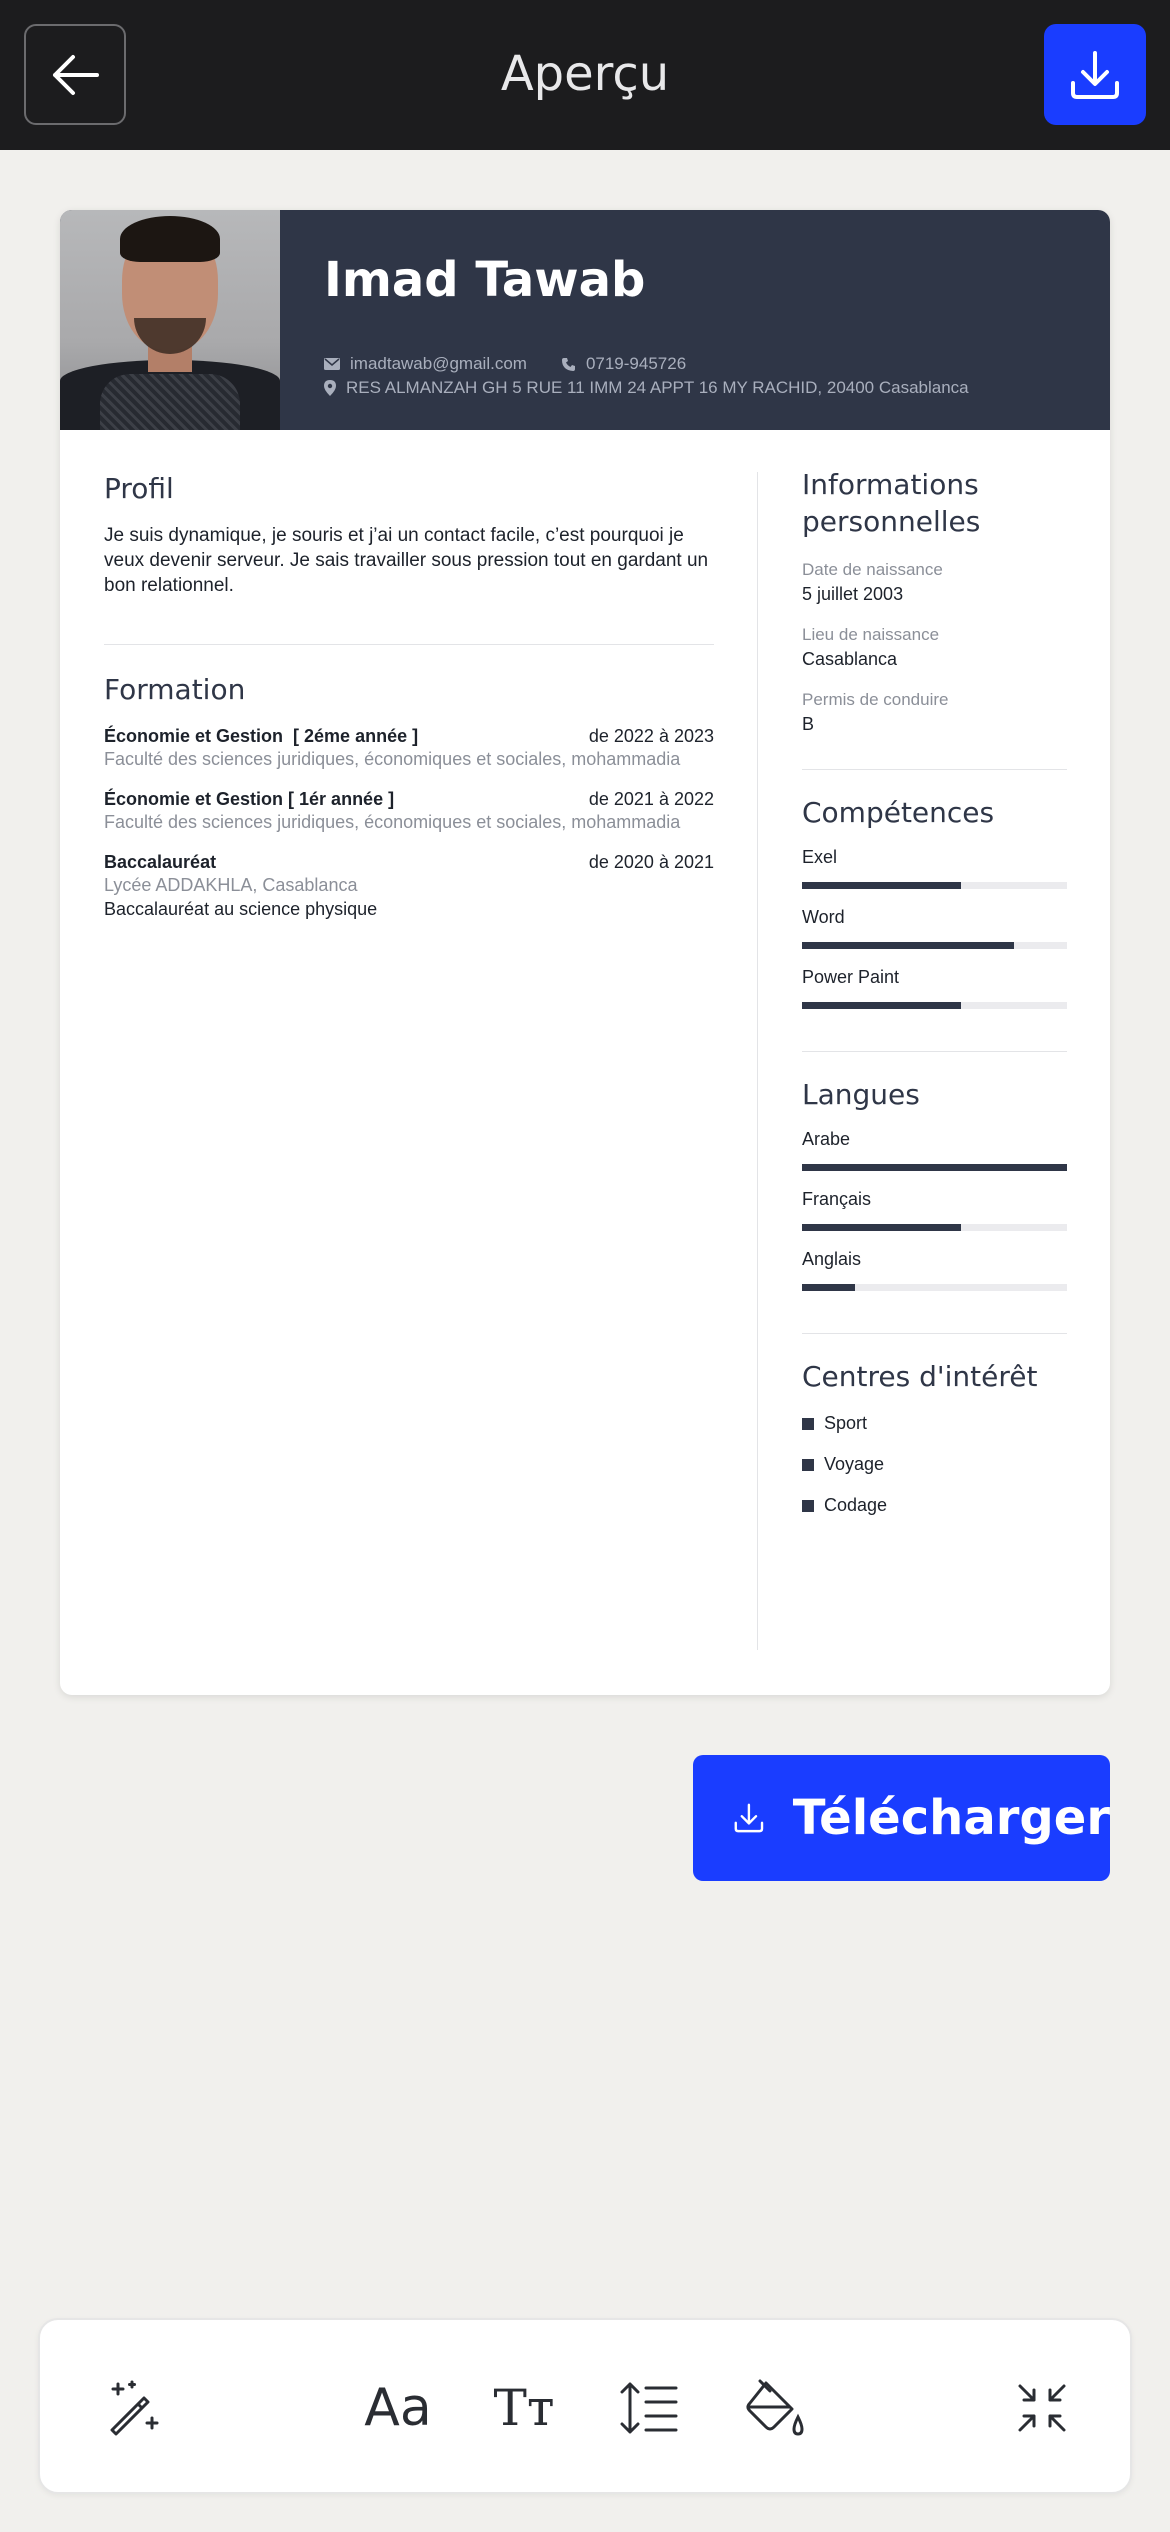 This screenshot has width=1170, height=2532. I want to click on languages-list: Arabe Français Anglais, so click(934, 1210).